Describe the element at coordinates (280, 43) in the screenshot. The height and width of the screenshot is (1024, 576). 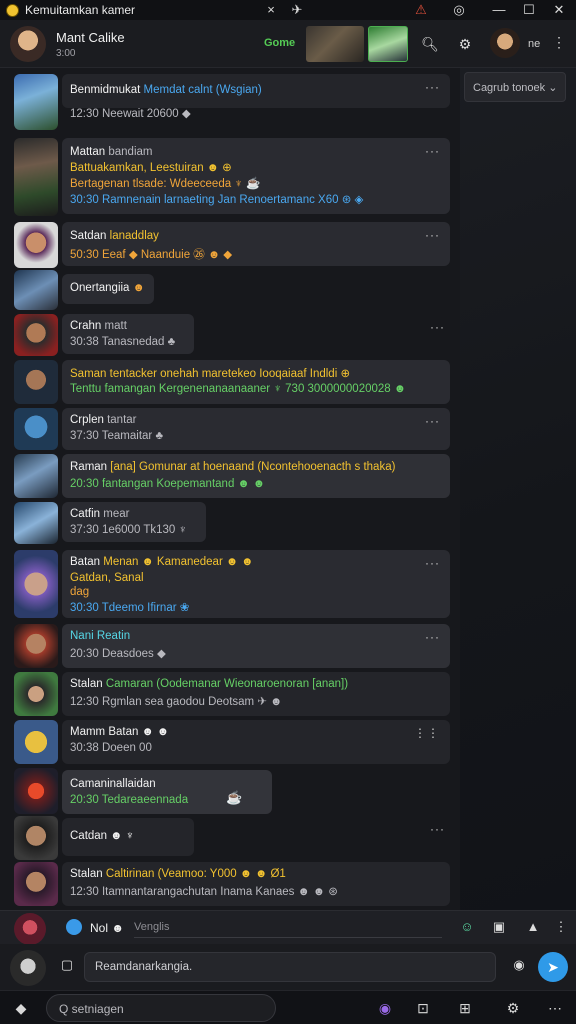
I see `chat-status-label: Gome` at that location.